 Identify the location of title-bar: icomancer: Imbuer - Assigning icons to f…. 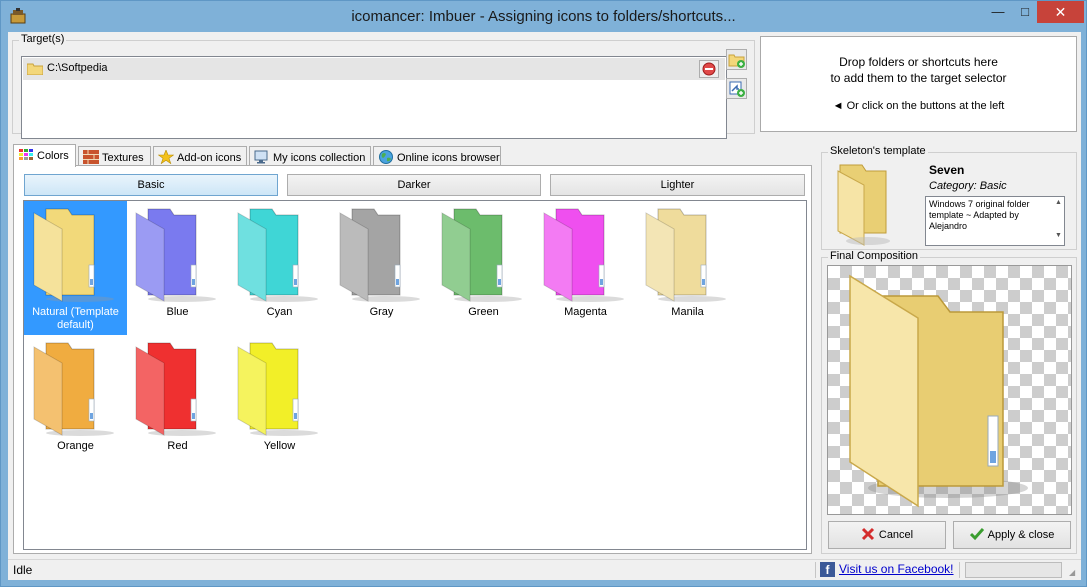
(543, 16).